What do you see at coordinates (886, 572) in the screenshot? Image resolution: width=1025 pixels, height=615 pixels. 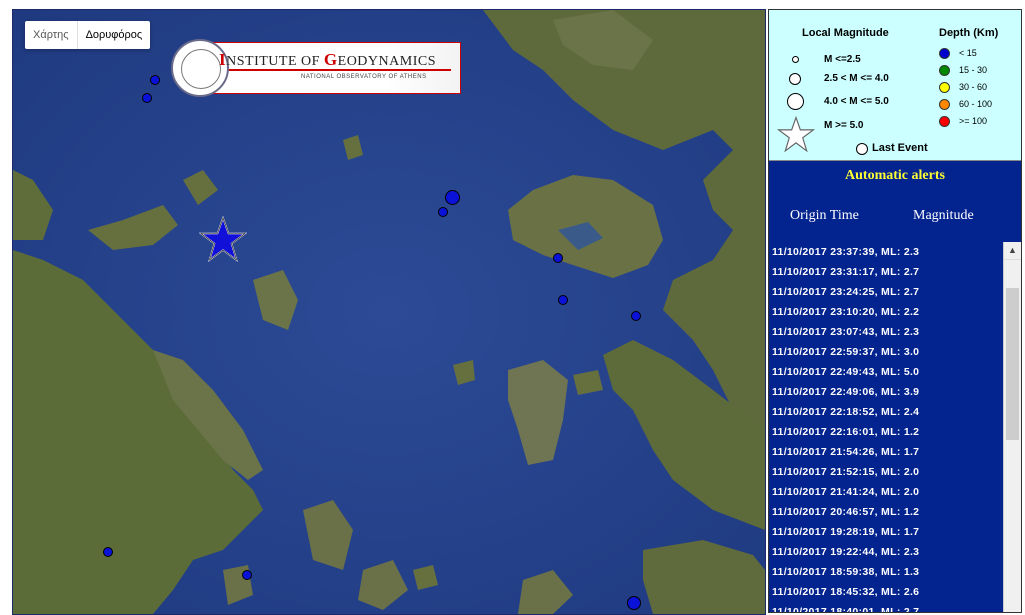 I see `alert-row: 11/10/2017 18:59:38, ML: 1.3` at bounding box center [886, 572].